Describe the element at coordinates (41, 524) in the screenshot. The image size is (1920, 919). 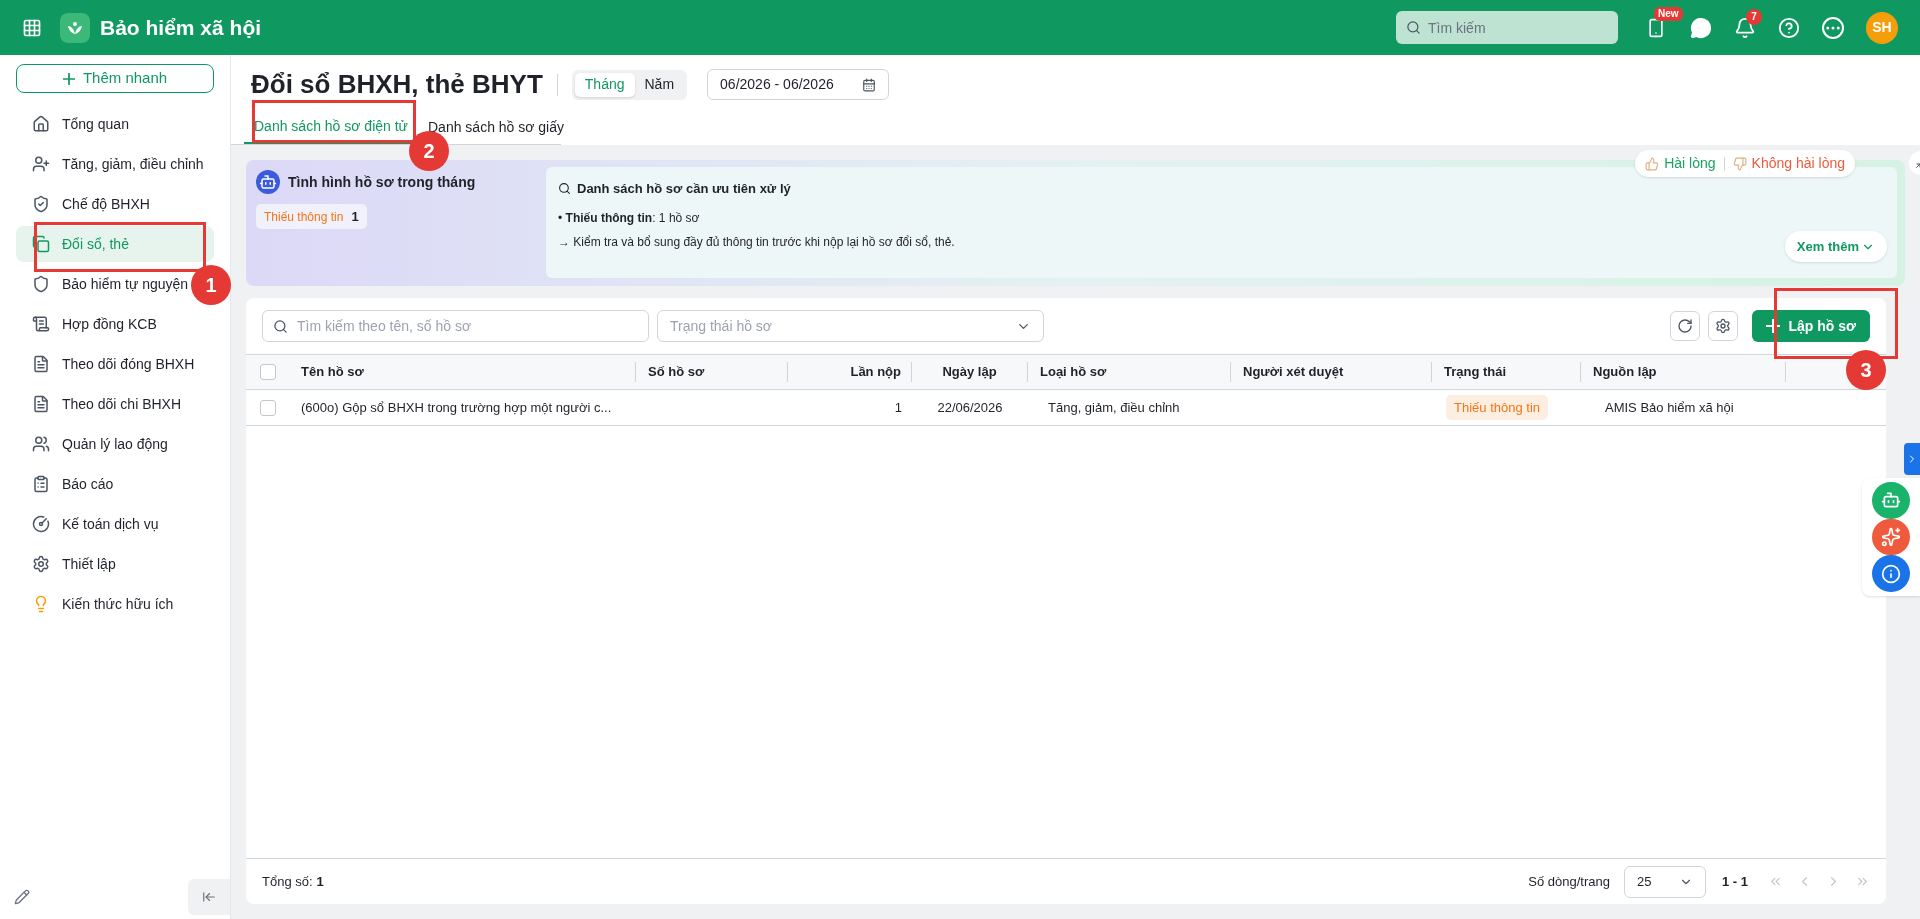
I see `gauge-icon` at that location.